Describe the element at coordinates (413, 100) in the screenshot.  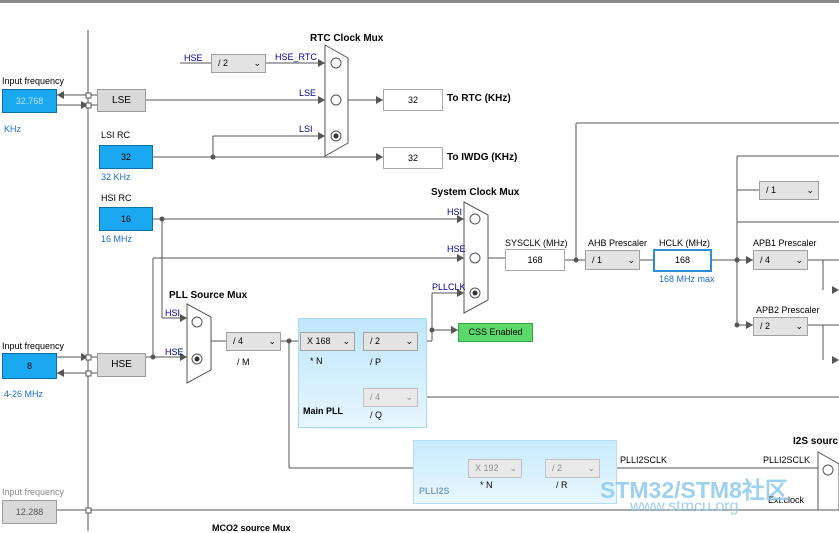
I see `rtc-output-value: 32` at that location.